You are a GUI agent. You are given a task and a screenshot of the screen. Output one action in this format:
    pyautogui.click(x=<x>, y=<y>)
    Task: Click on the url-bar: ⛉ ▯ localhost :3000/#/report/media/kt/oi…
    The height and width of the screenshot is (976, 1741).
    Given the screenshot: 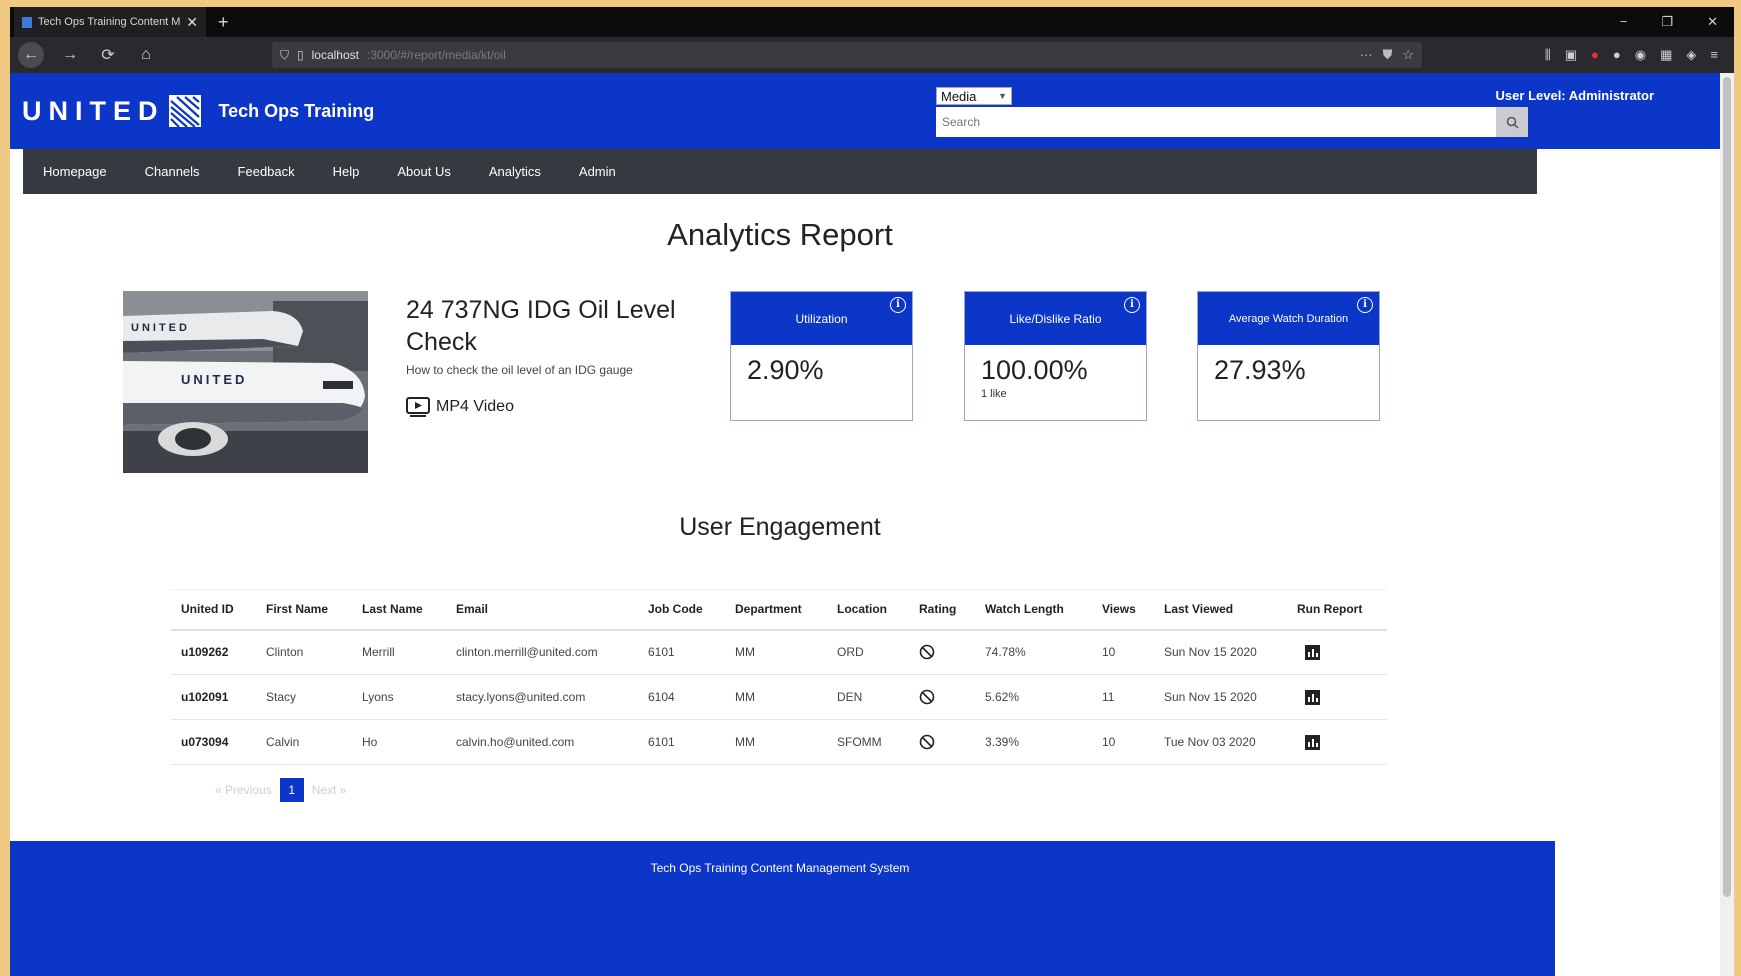 What is the action you would take?
    pyautogui.click(x=847, y=55)
    